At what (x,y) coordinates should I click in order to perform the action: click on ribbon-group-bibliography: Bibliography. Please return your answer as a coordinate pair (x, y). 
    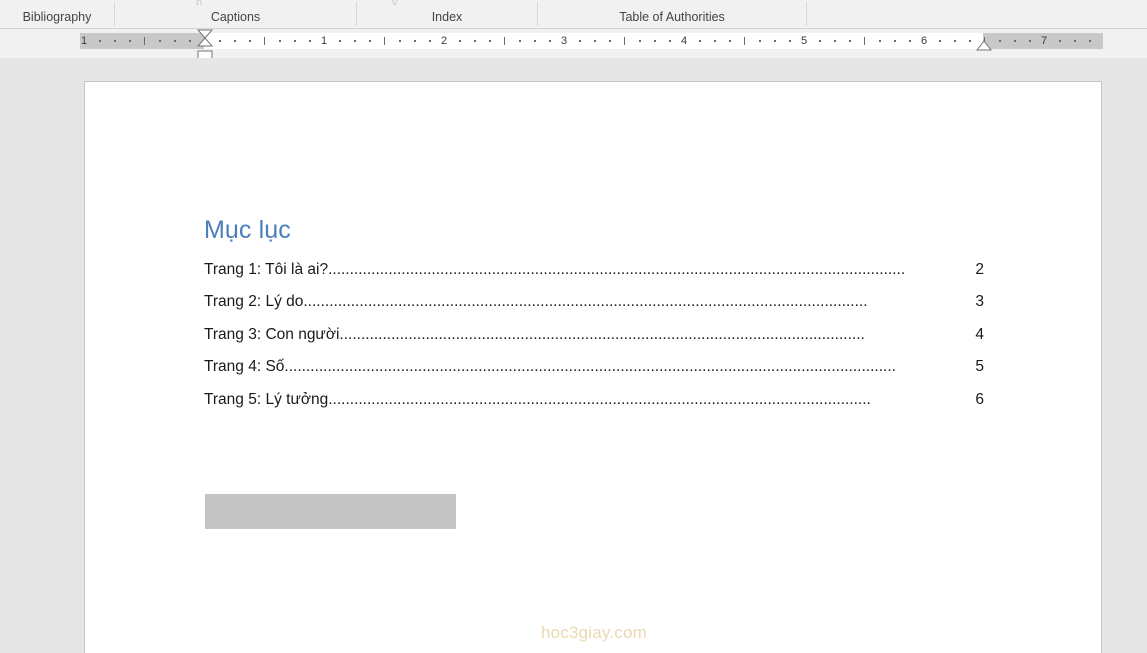
    Looking at the image, I should click on (57, 14).